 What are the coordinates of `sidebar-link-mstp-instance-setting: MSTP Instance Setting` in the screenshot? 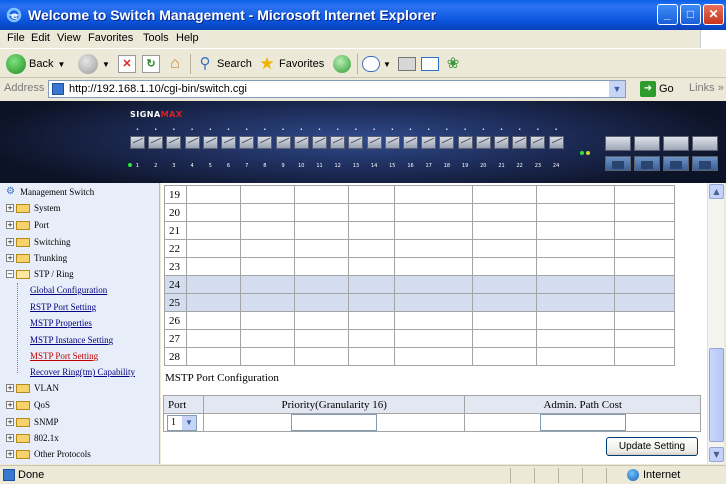 It's located at (71, 340).